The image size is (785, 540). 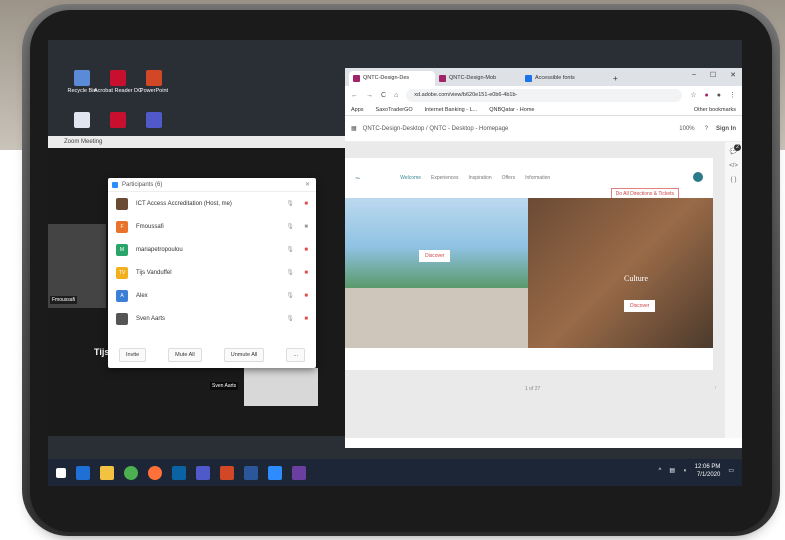 I want to click on chevron-up-icon: ^, so click(x=660, y=472).